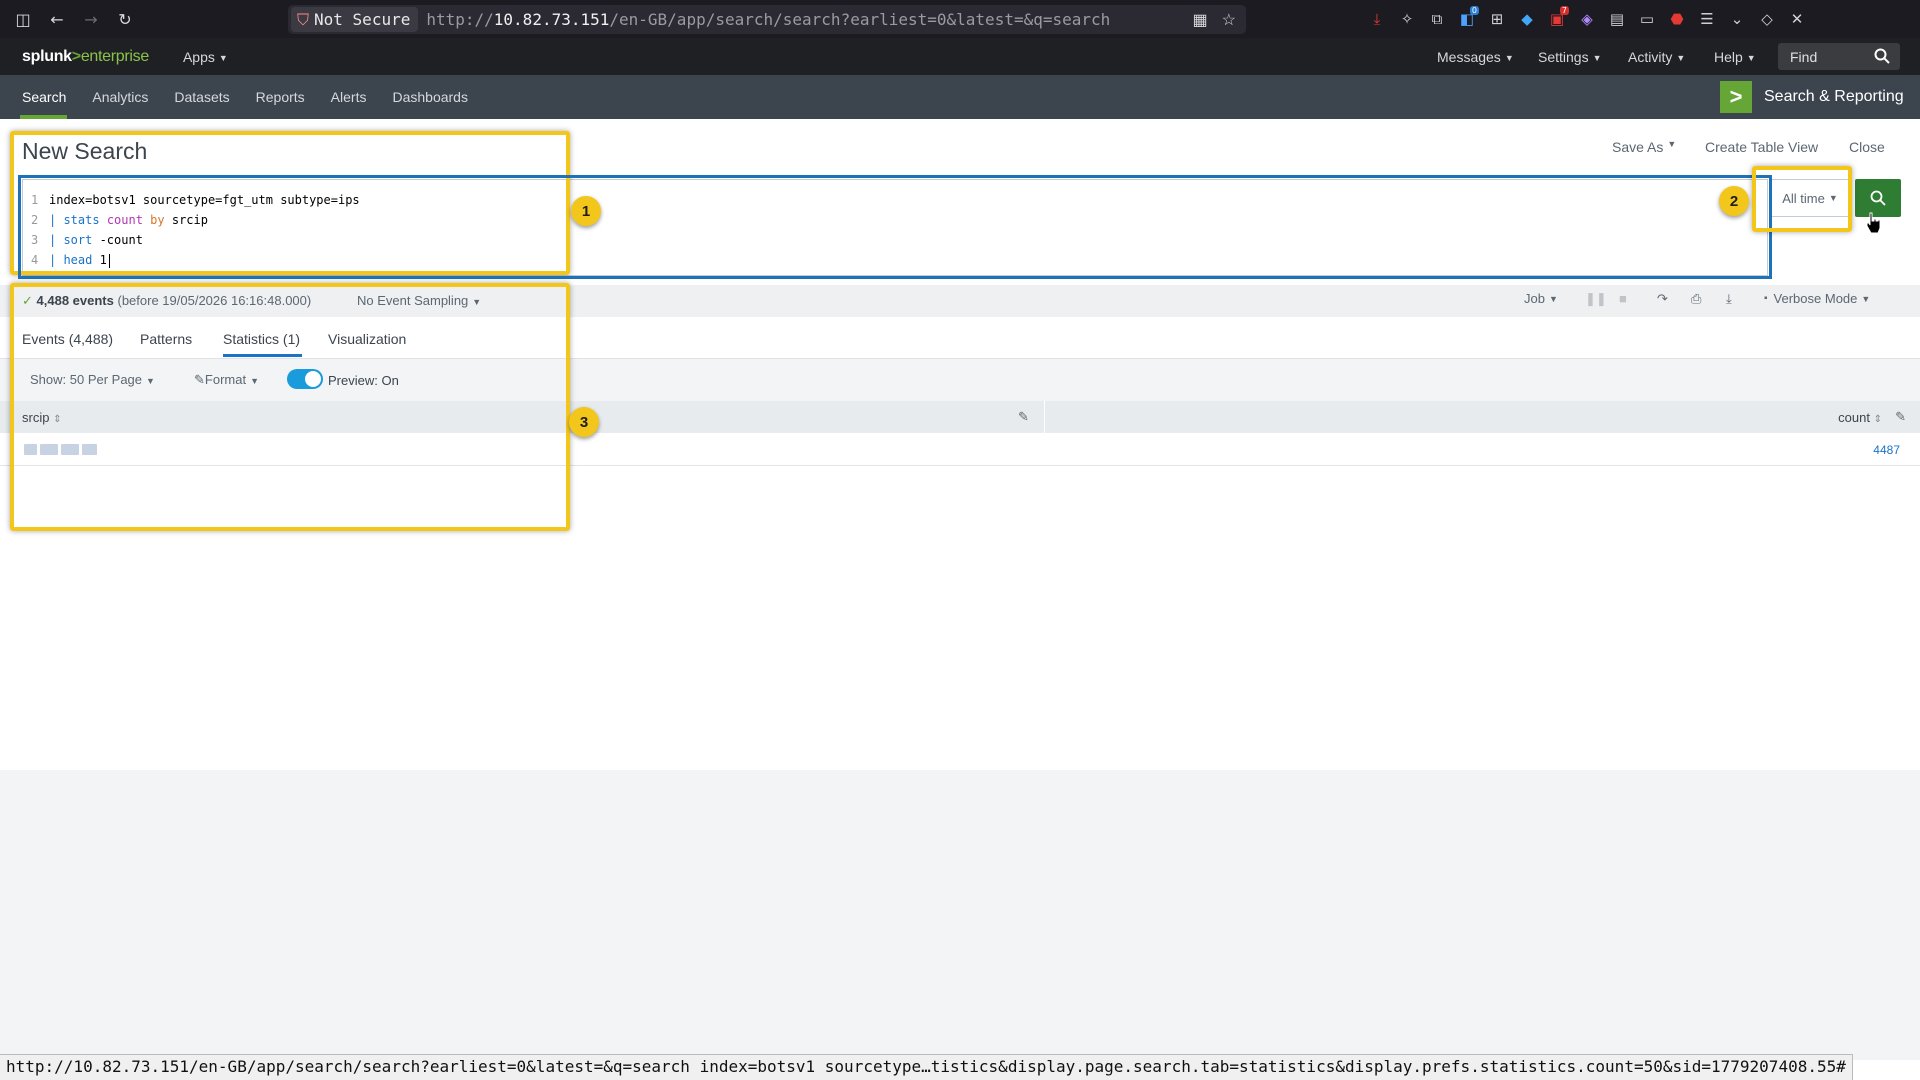 This screenshot has height=1080, width=1920. I want to click on apps-menu: Apps ▼, so click(205, 57).